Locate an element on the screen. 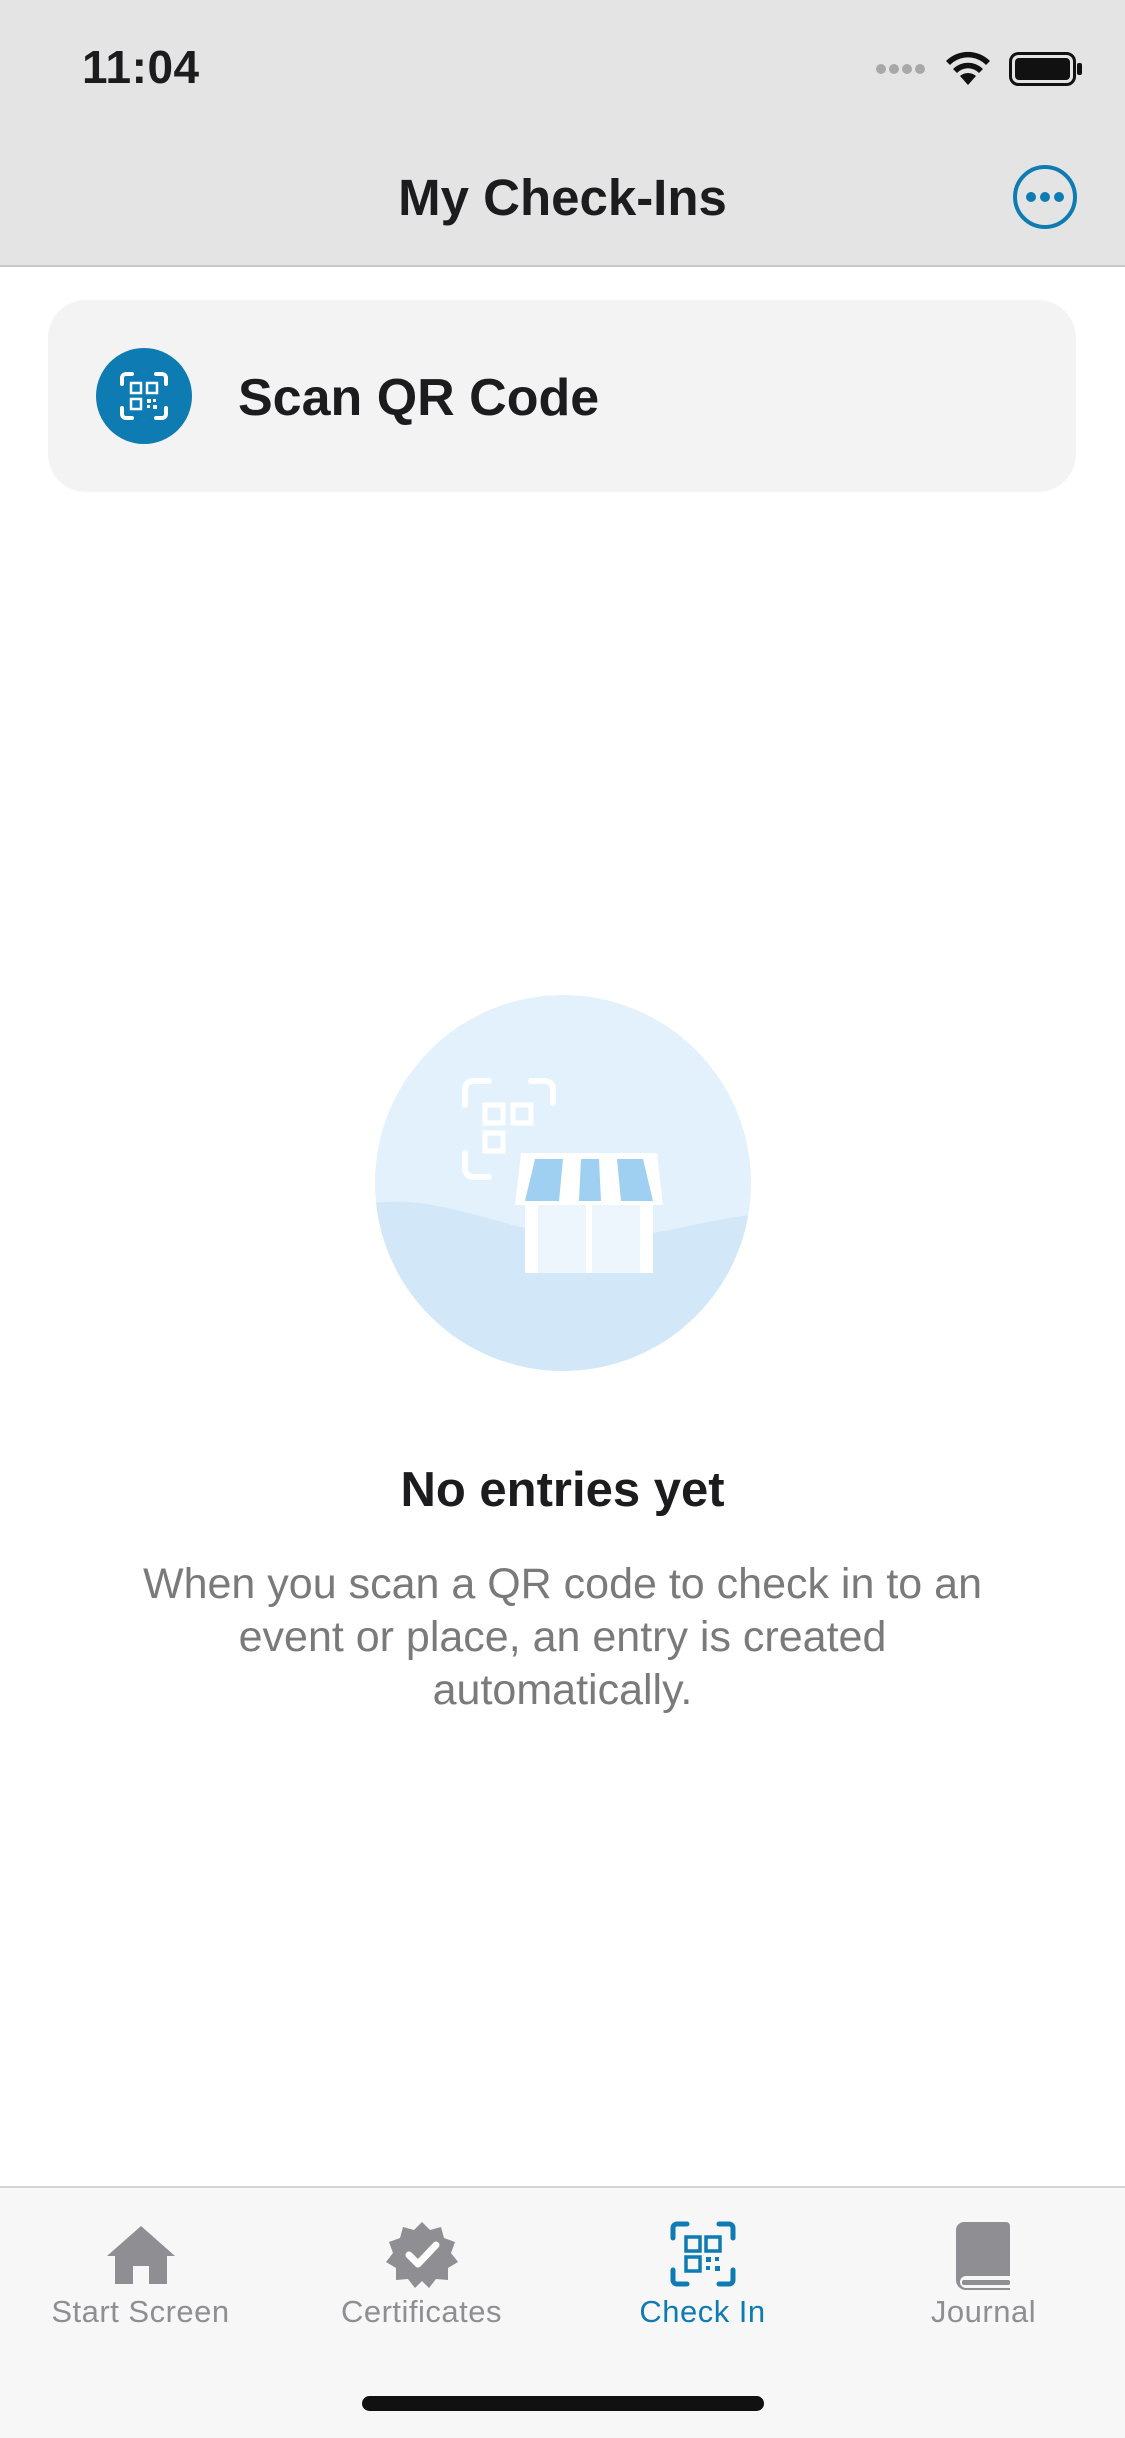  home-indicator is located at coordinates (563, 2403).